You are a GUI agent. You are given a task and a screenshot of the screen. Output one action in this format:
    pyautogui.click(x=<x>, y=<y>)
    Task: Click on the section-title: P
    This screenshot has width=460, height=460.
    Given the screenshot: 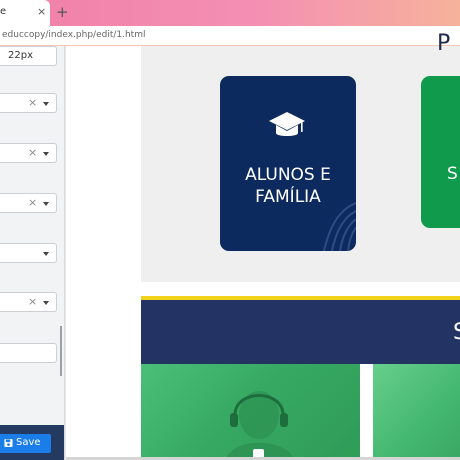 What is the action you would take?
    pyautogui.click(x=444, y=43)
    